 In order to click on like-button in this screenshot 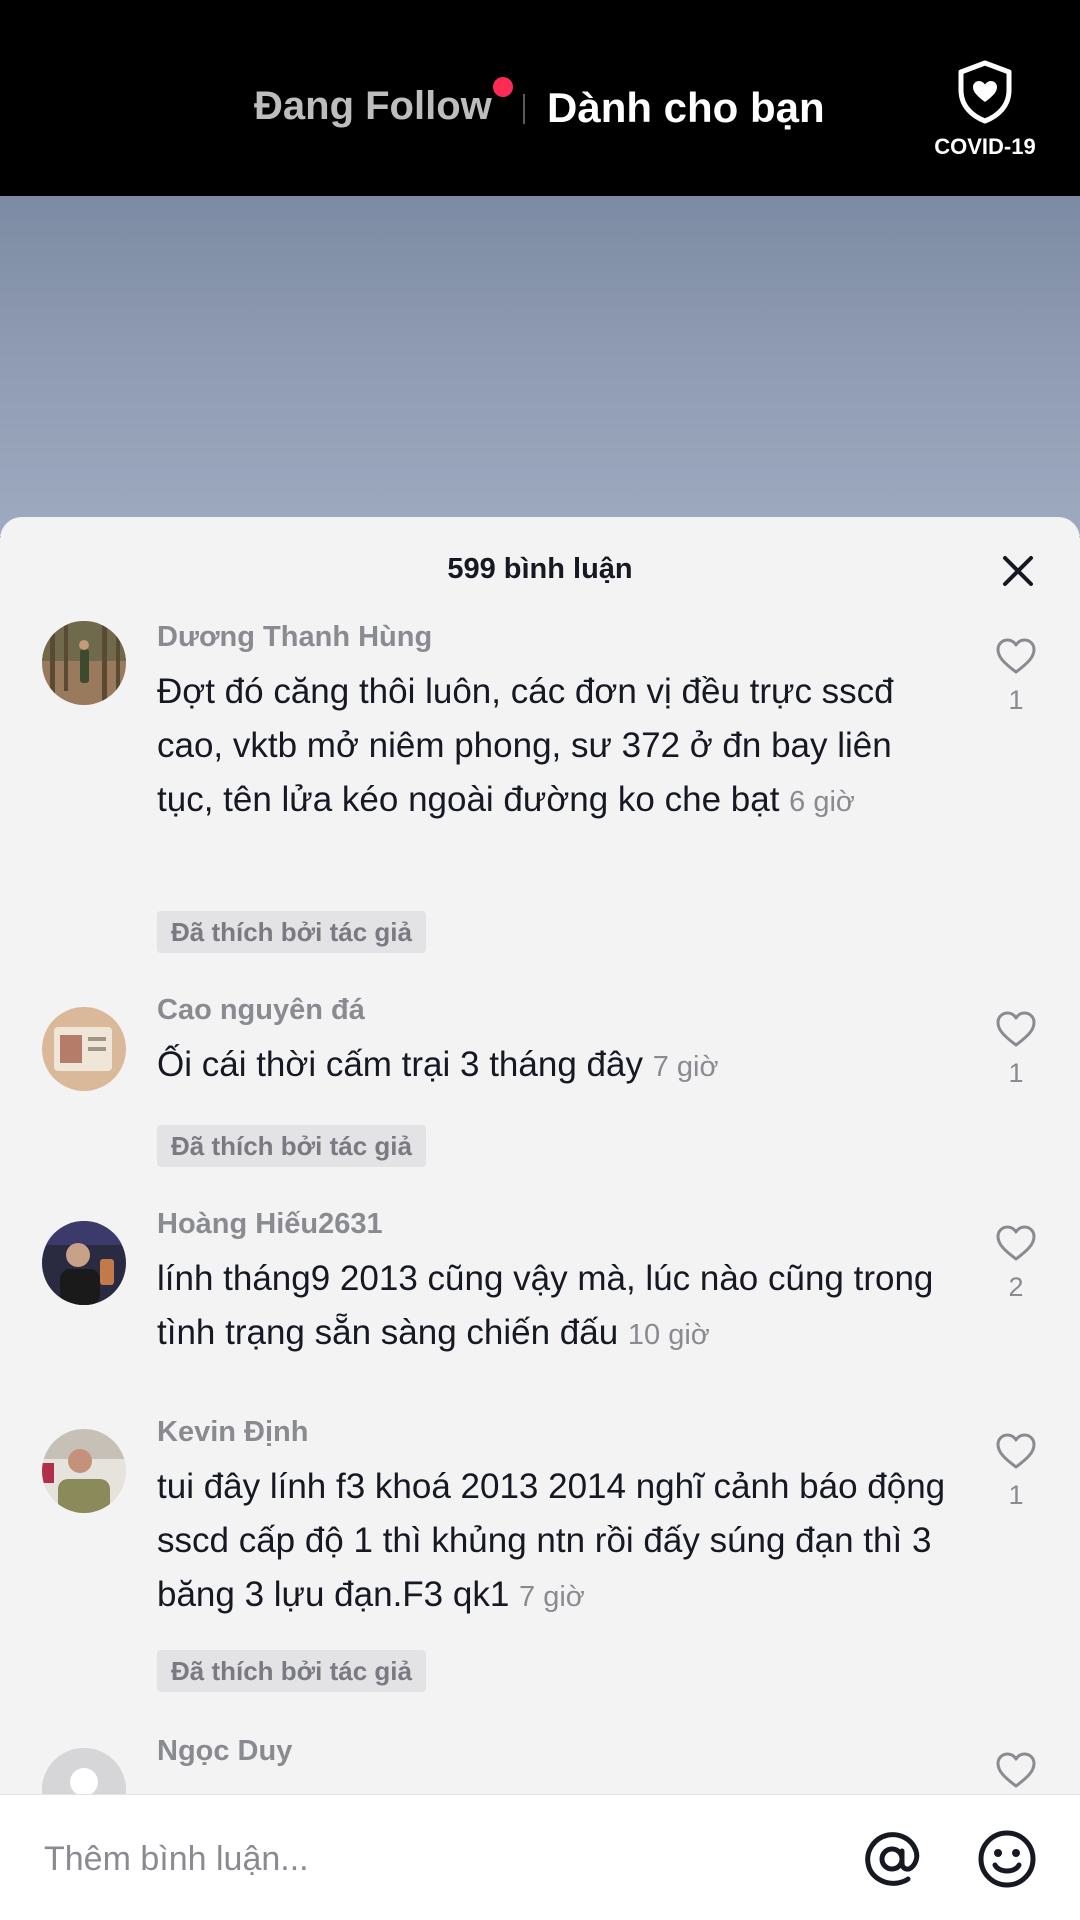, I will do `click(1016, 1770)`.